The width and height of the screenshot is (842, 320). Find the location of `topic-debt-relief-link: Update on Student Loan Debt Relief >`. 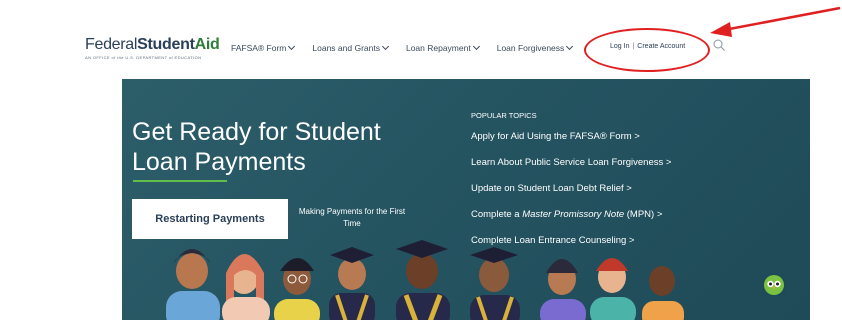

topic-debt-relief-link: Update on Student Loan Debt Relief > is located at coordinates (571, 195).